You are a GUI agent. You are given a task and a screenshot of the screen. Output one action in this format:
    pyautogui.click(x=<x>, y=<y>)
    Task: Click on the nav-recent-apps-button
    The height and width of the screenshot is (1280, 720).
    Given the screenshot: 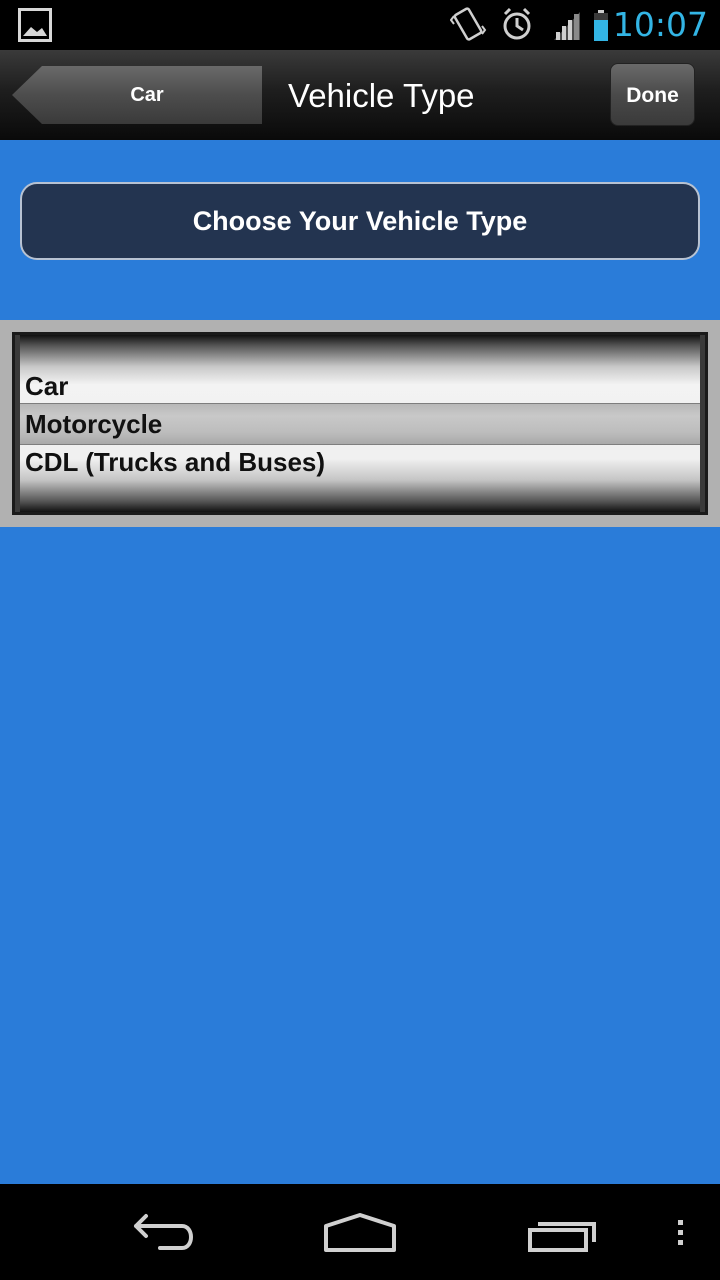 What is the action you would take?
    pyautogui.click(x=560, y=1232)
    